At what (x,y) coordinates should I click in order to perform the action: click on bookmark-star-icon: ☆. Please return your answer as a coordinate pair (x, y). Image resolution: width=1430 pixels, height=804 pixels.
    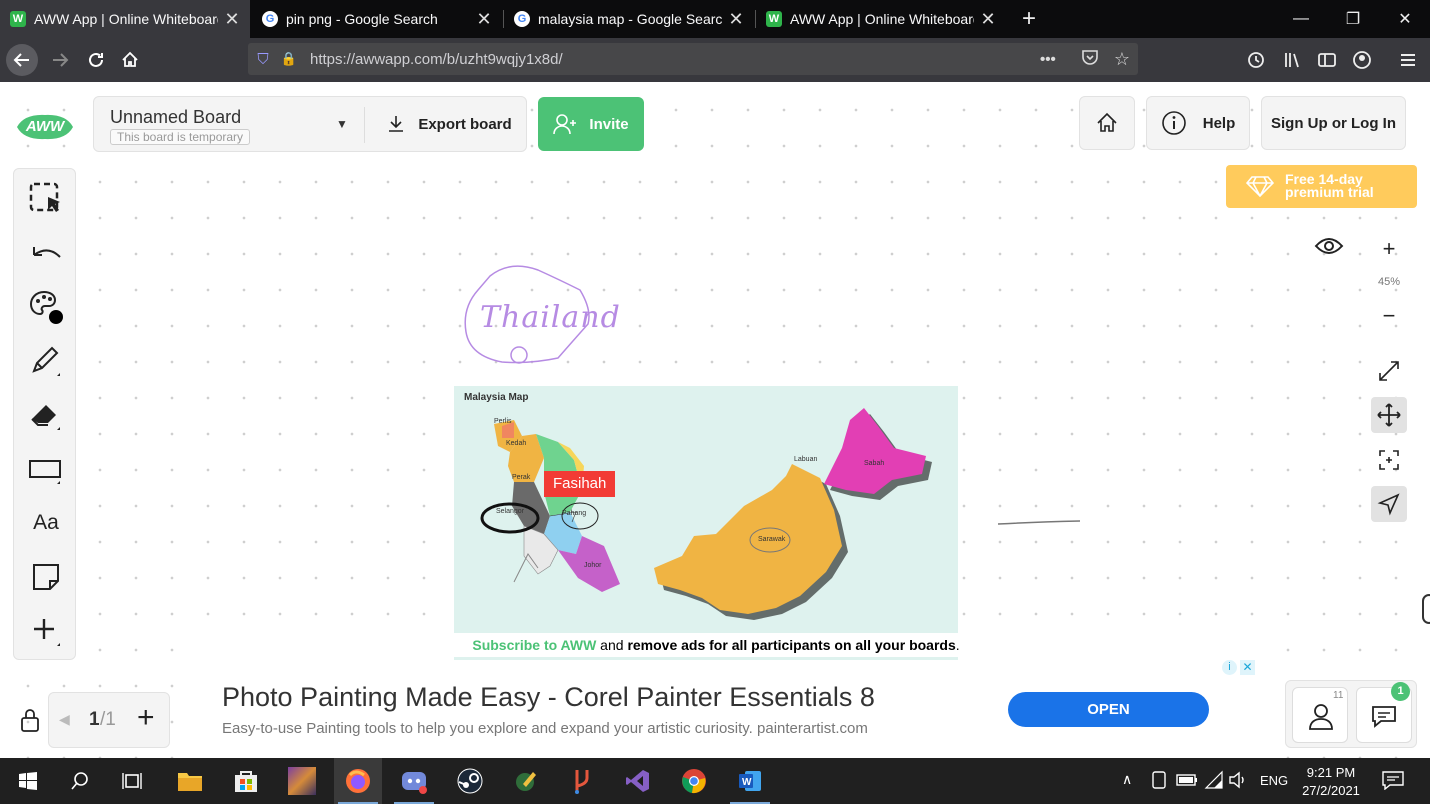
    Looking at the image, I should click on (1122, 59).